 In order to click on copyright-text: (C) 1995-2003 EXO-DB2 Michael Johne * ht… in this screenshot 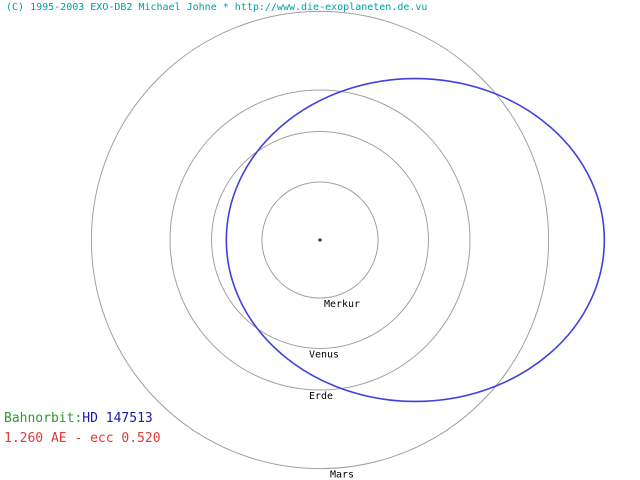, I will do `click(217, 7)`.